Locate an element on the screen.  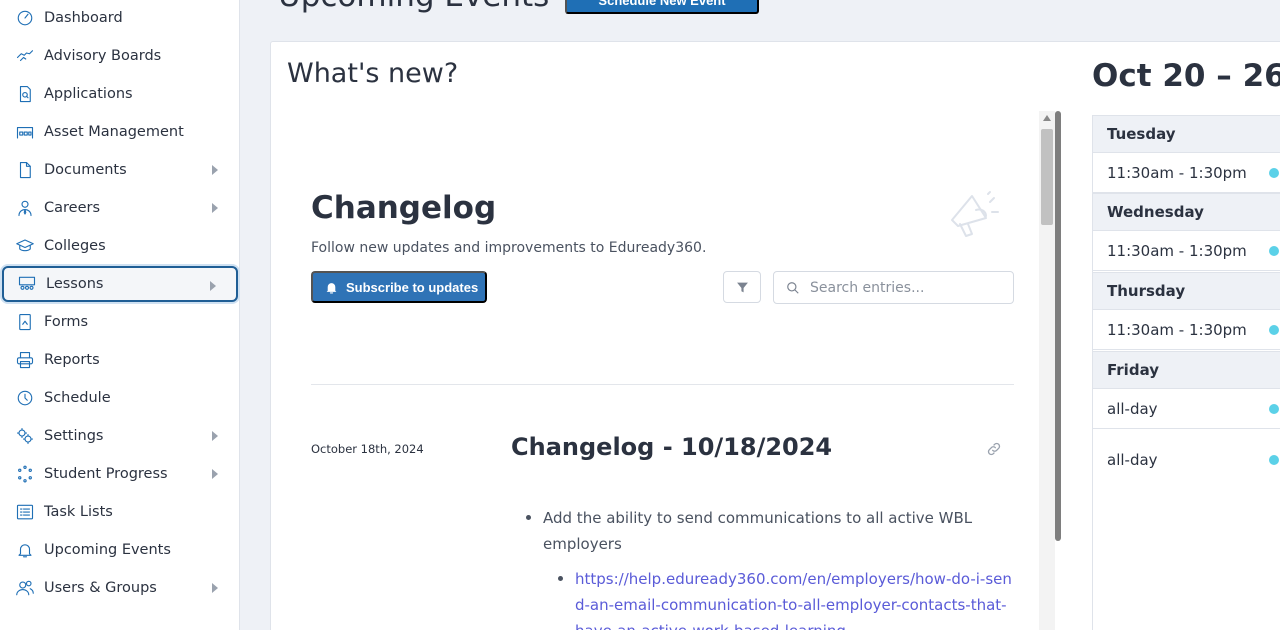
sidebar-item-label: Applications is located at coordinates (88, 94).